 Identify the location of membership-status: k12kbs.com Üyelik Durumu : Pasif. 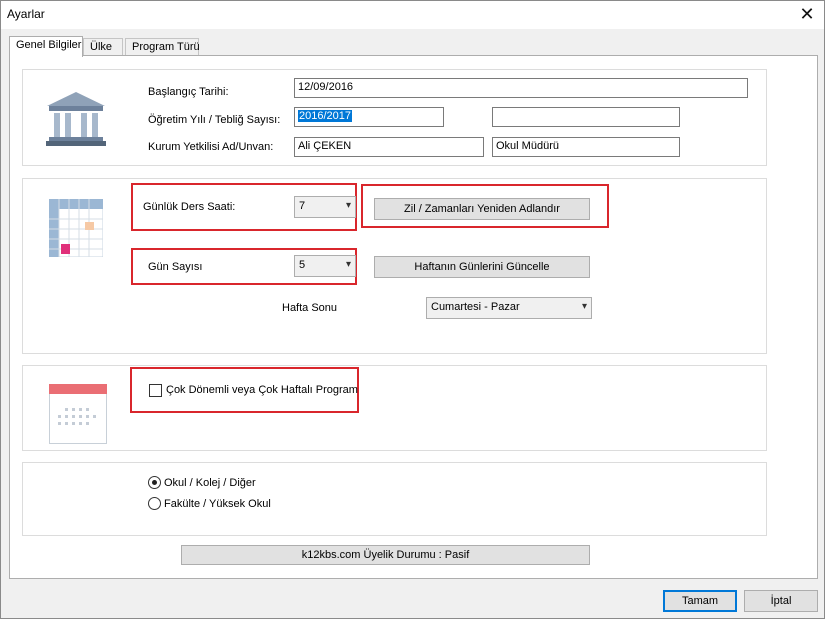
(385, 555).